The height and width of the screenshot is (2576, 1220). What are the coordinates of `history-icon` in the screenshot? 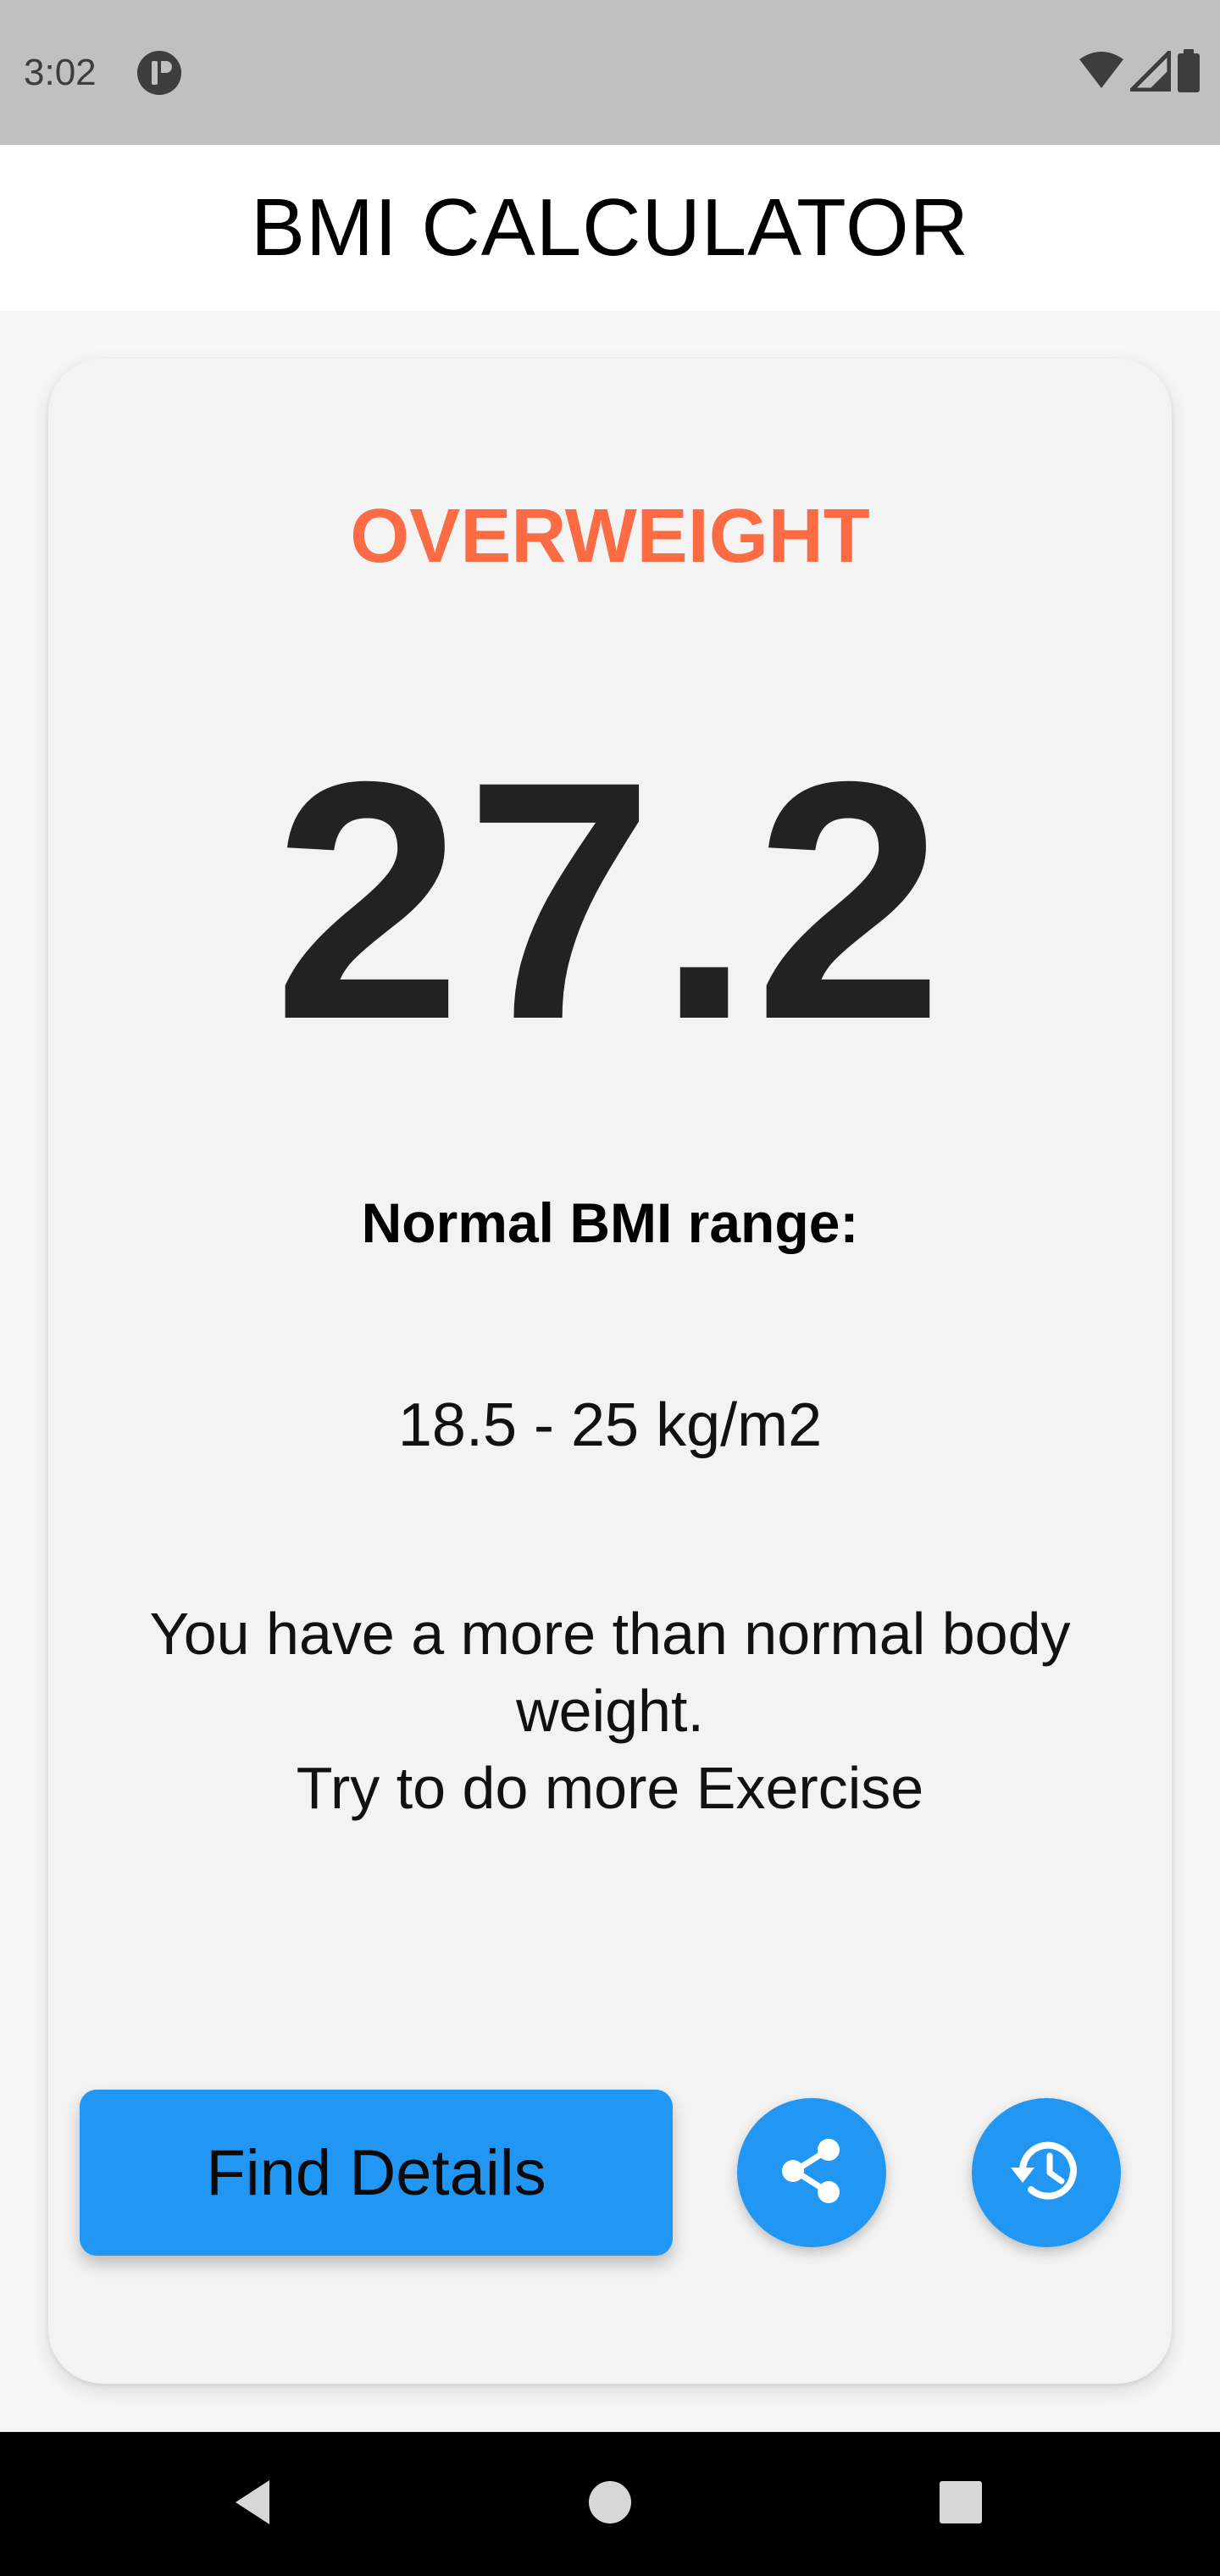 It's located at (1046, 2173).